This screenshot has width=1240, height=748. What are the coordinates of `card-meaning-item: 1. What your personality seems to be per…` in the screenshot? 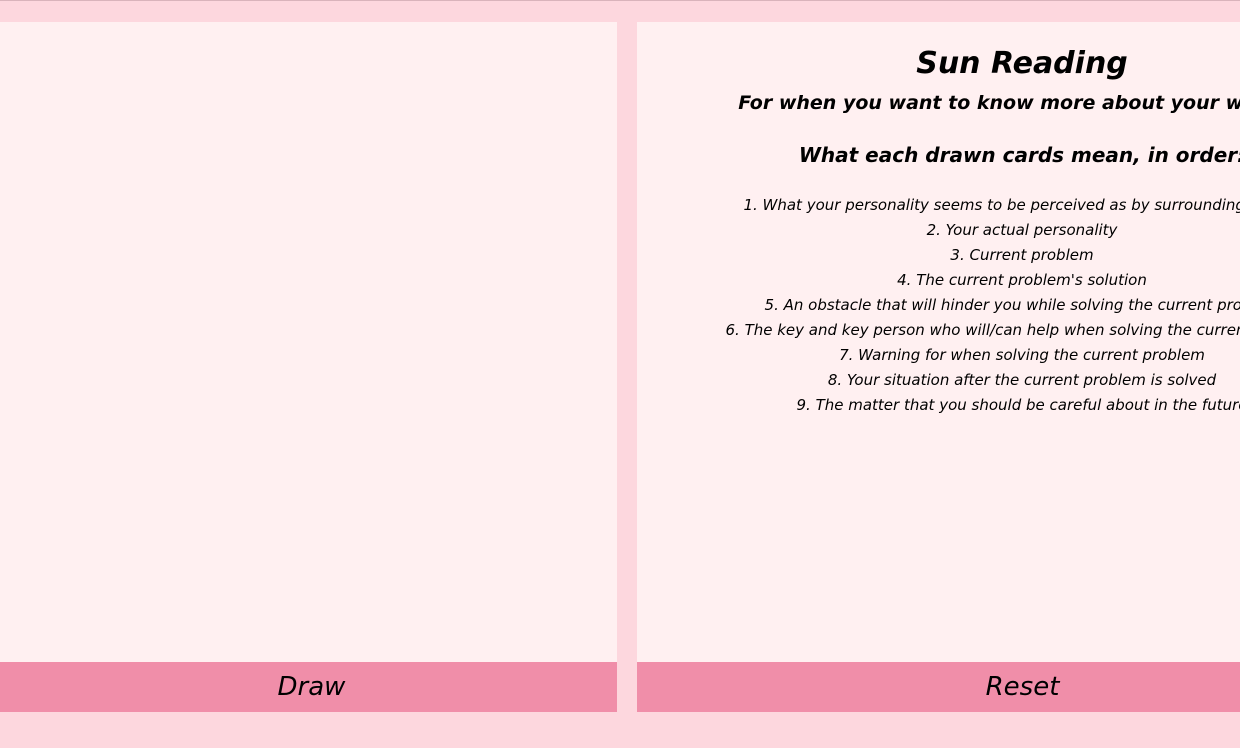 It's located at (991, 205).